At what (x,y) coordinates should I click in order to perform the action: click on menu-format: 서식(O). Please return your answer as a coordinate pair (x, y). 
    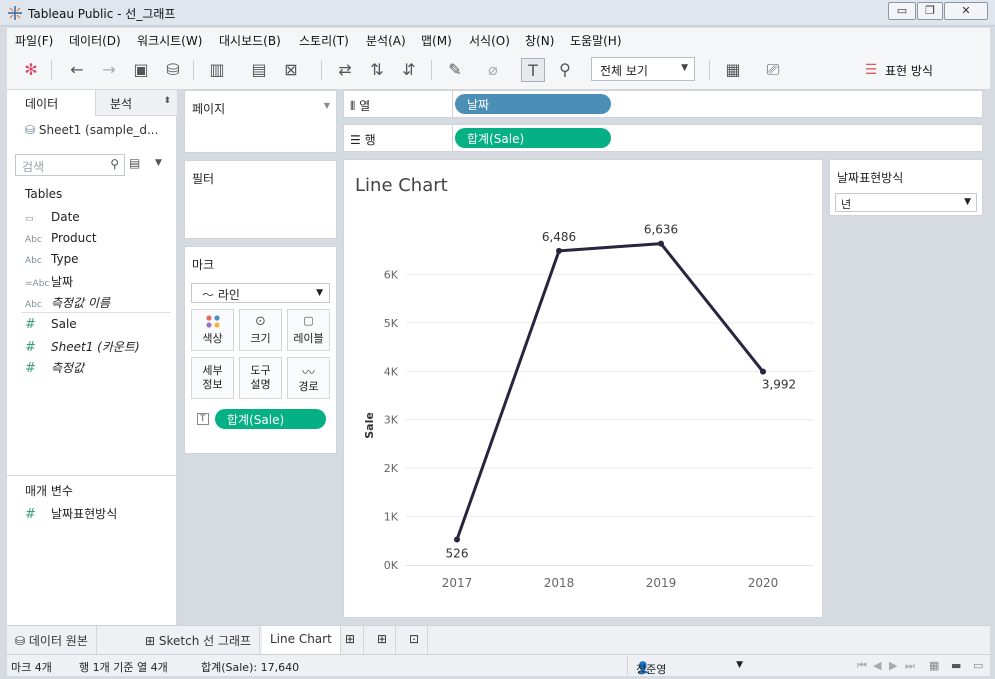
    Looking at the image, I should click on (489, 40).